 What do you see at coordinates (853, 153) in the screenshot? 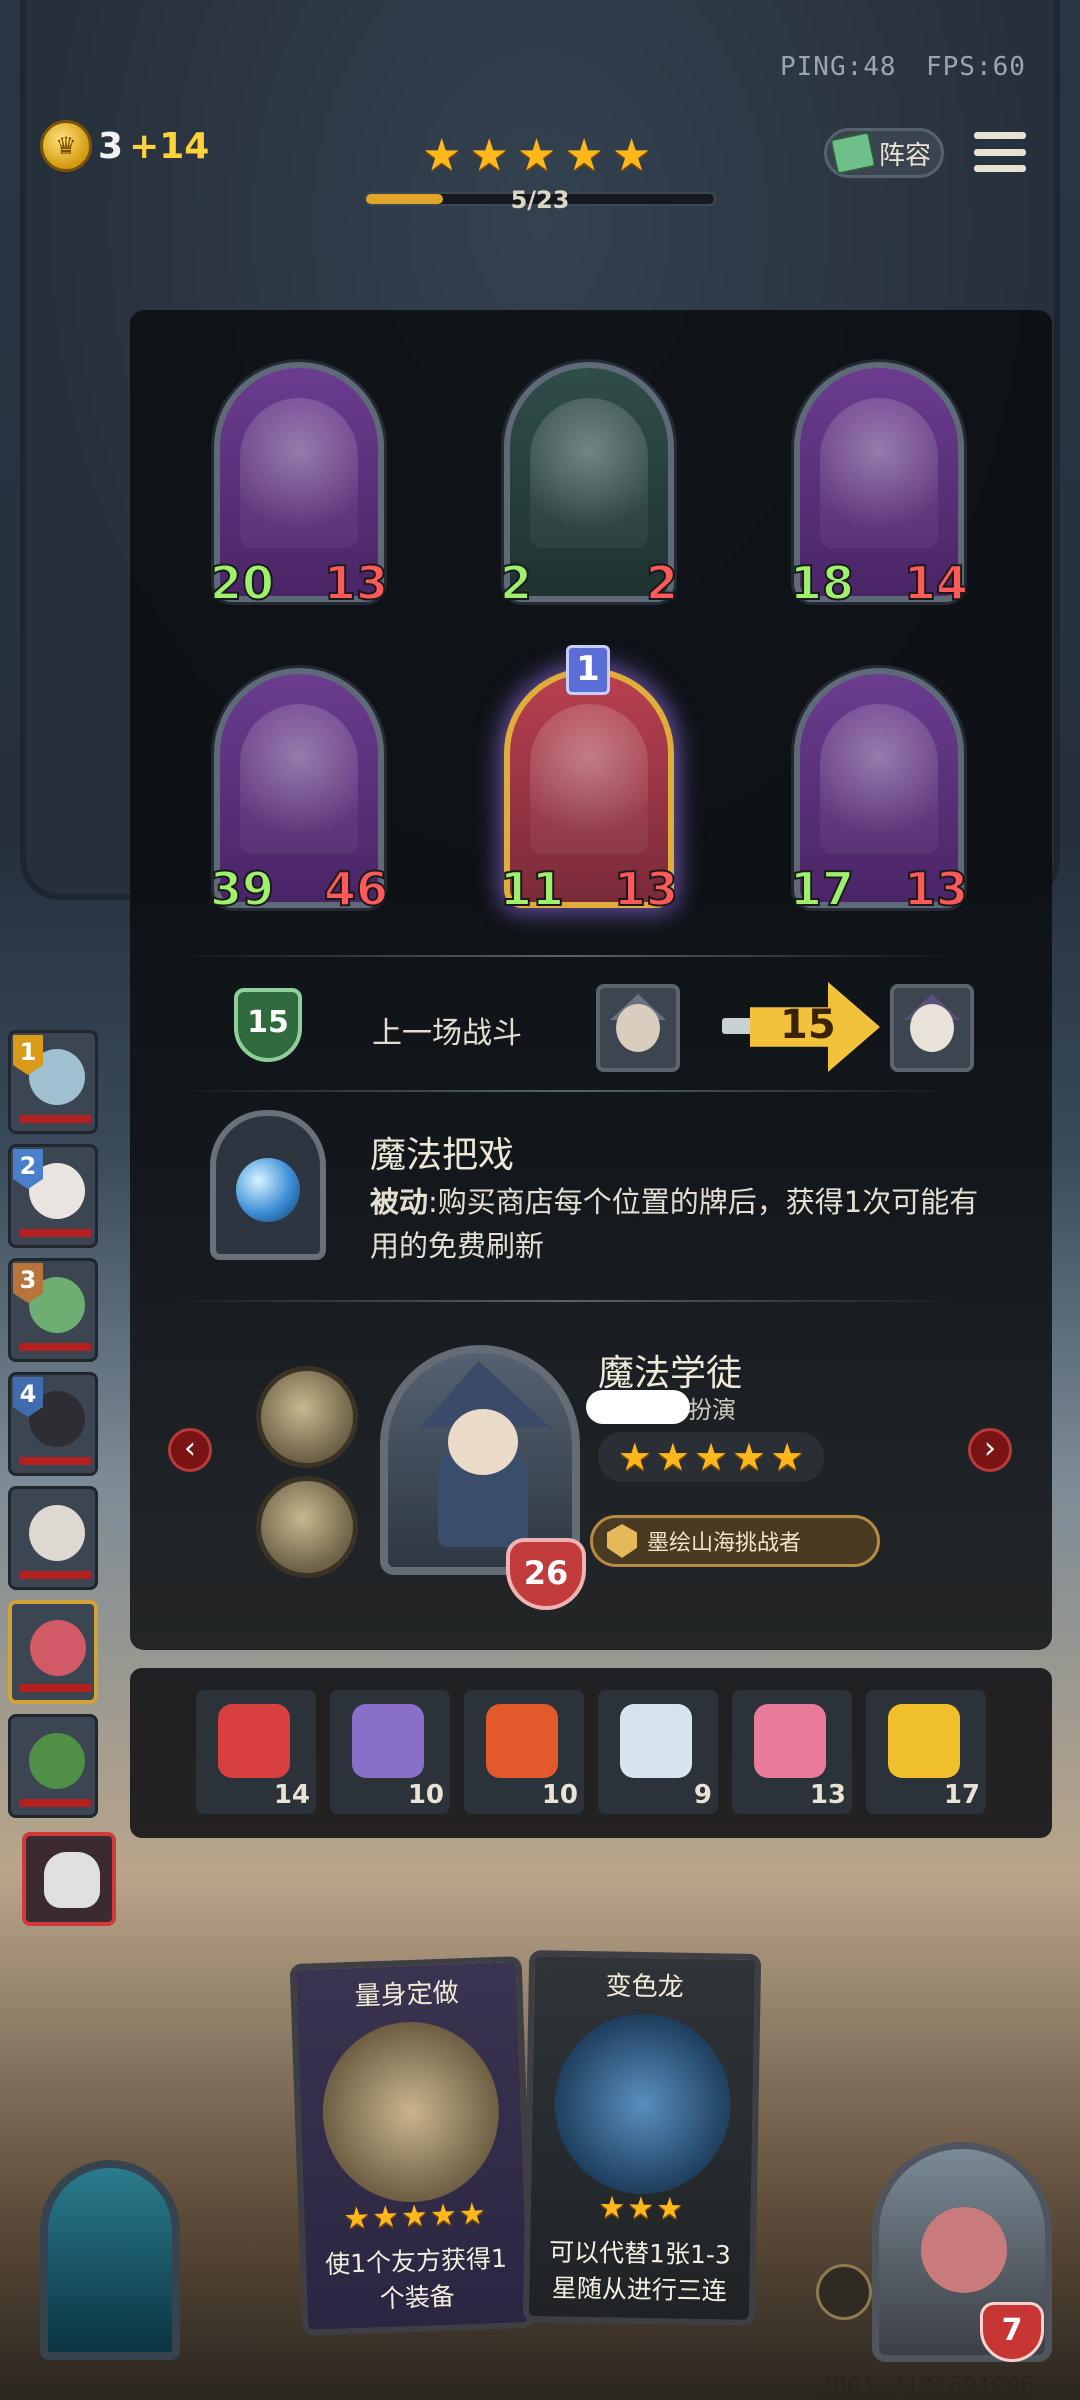
I see `book-icon` at bounding box center [853, 153].